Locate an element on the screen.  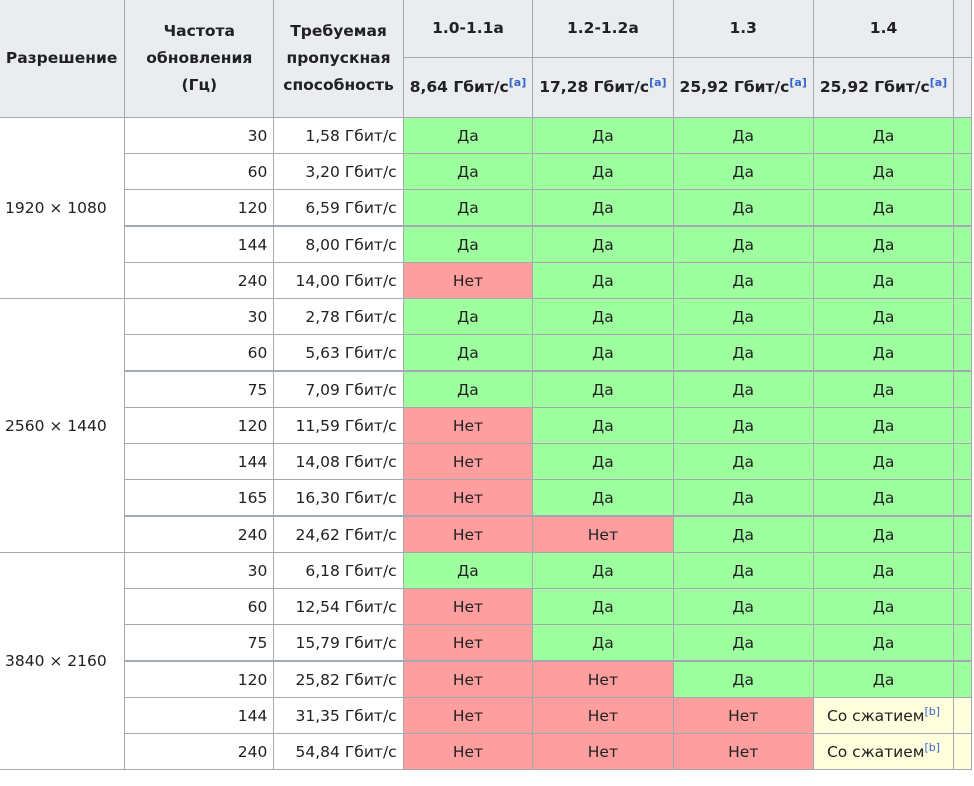
table-row: 120 25,82 Гбит/с Нет Нет Да Да is located at coordinates (486, 679).